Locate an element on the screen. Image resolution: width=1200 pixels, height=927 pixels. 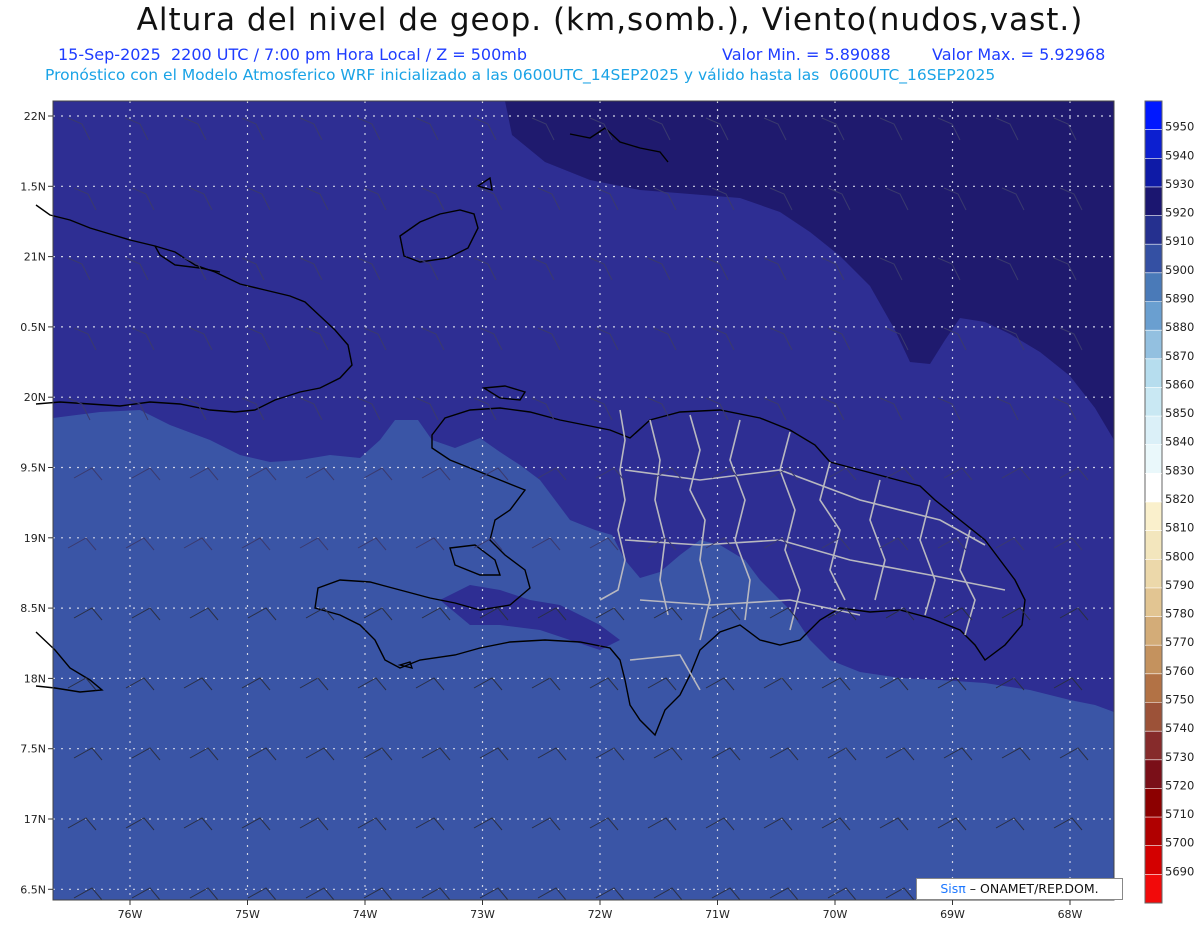
lat-tick-label: 1.5N is located at coordinates (33, 186).